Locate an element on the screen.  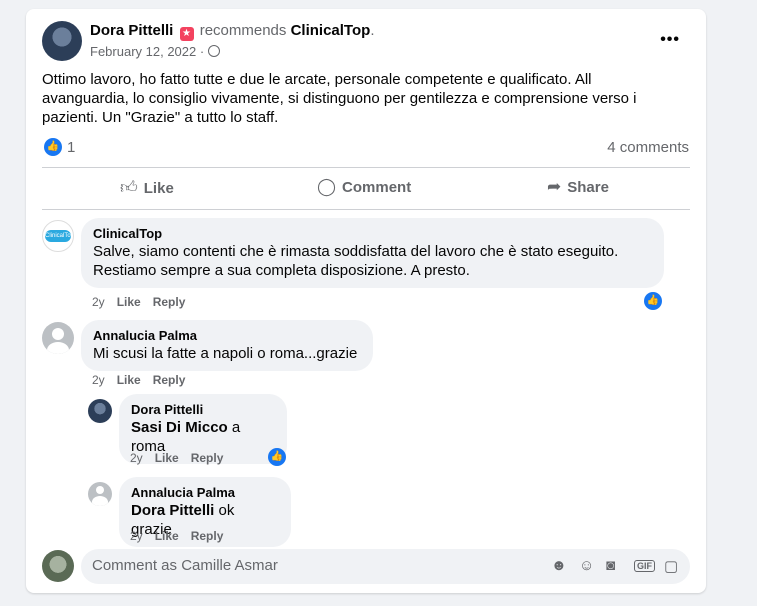
page-name: ClinicalTop is located at coordinates (331, 30).